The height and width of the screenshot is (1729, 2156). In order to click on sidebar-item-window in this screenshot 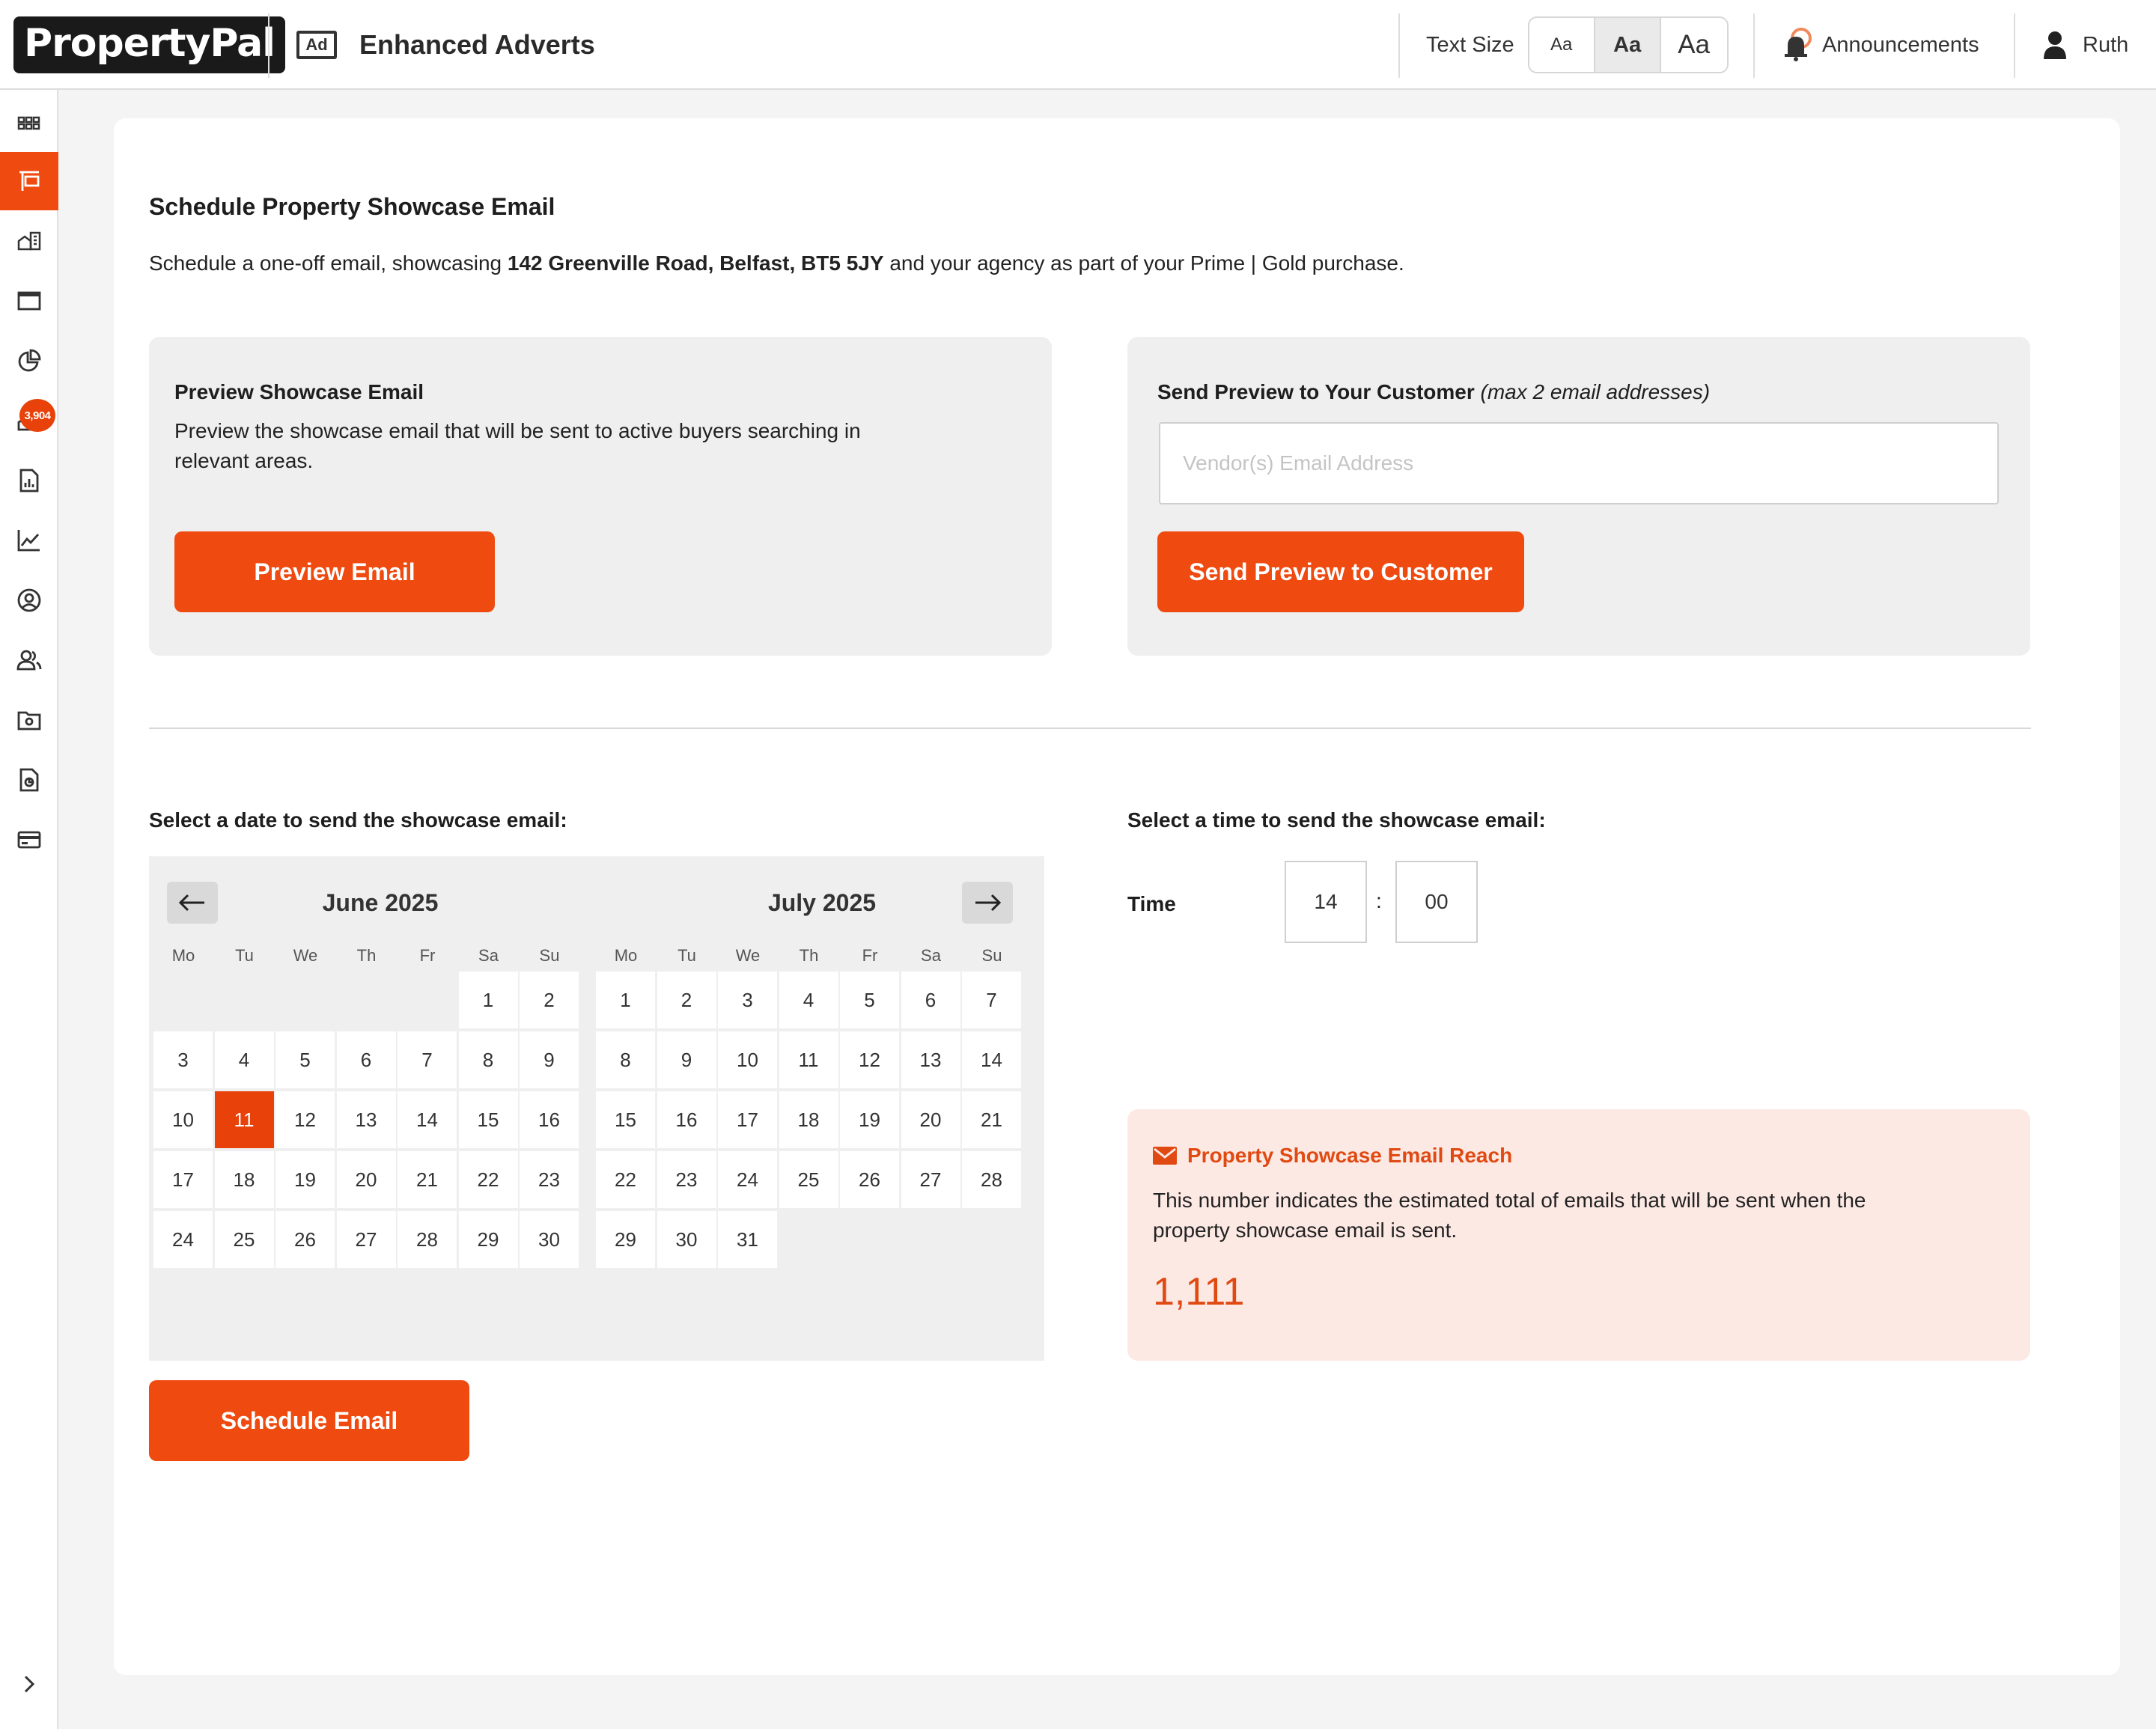, I will do `click(29, 301)`.